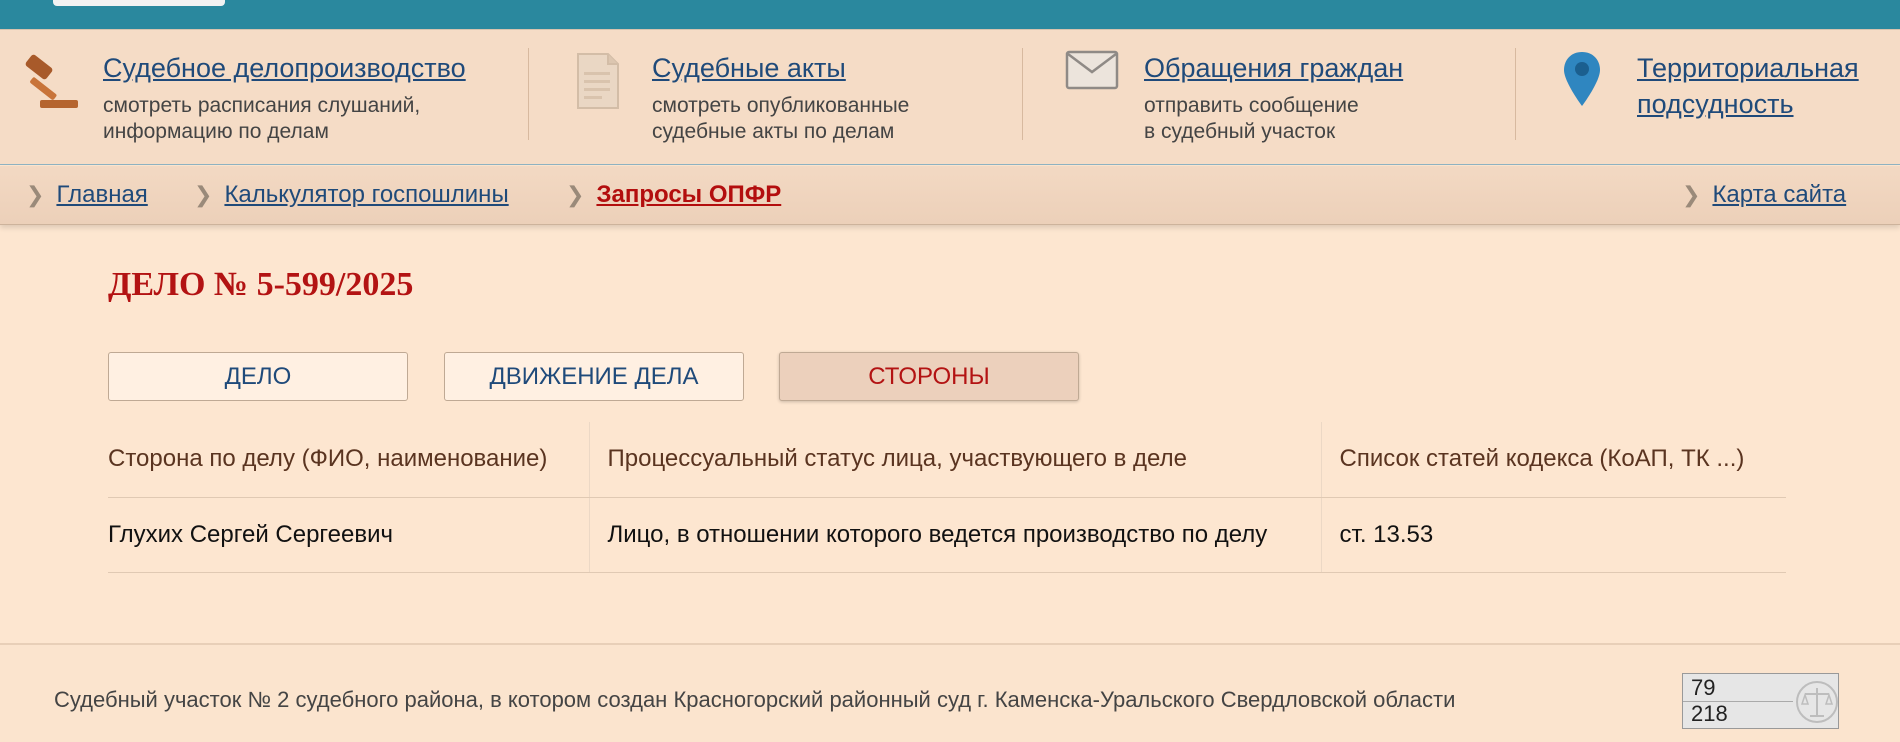 Image resolution: width=1900 pixels, height=742 pixels. I want to click on counter-today: 79, so click(1703, 687).